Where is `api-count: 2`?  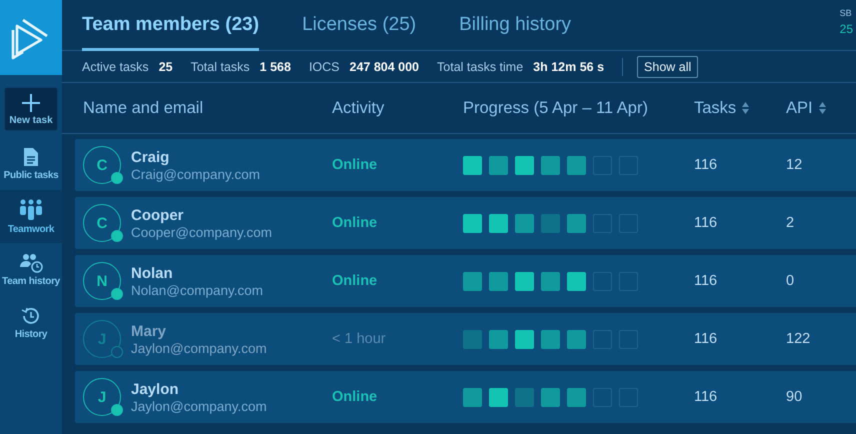
api-count: 2 is located at coordinates (790, 223).